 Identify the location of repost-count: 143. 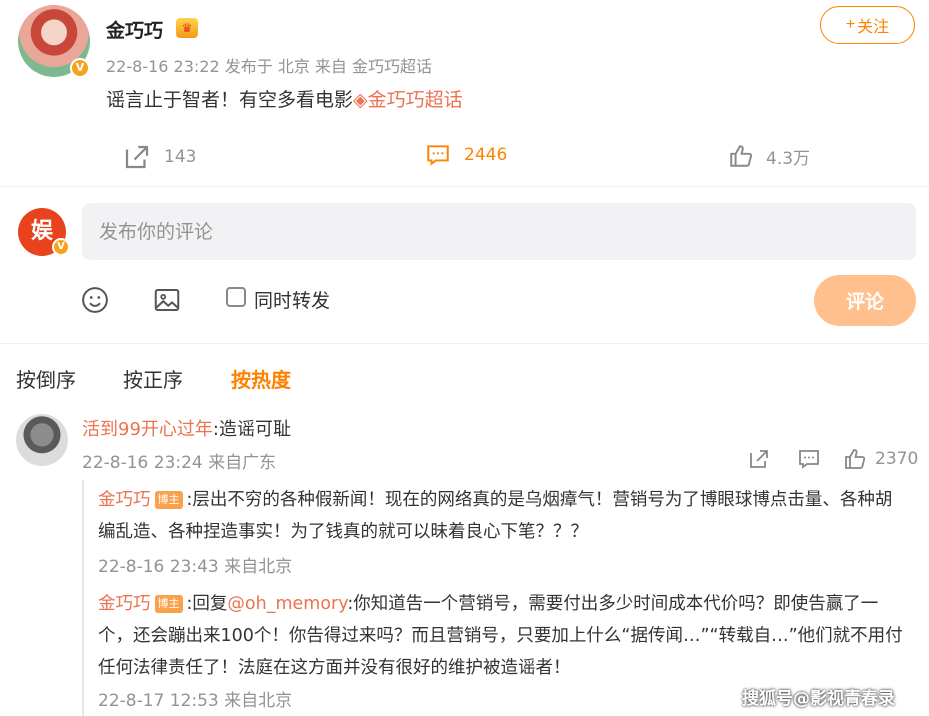
(180, 157).